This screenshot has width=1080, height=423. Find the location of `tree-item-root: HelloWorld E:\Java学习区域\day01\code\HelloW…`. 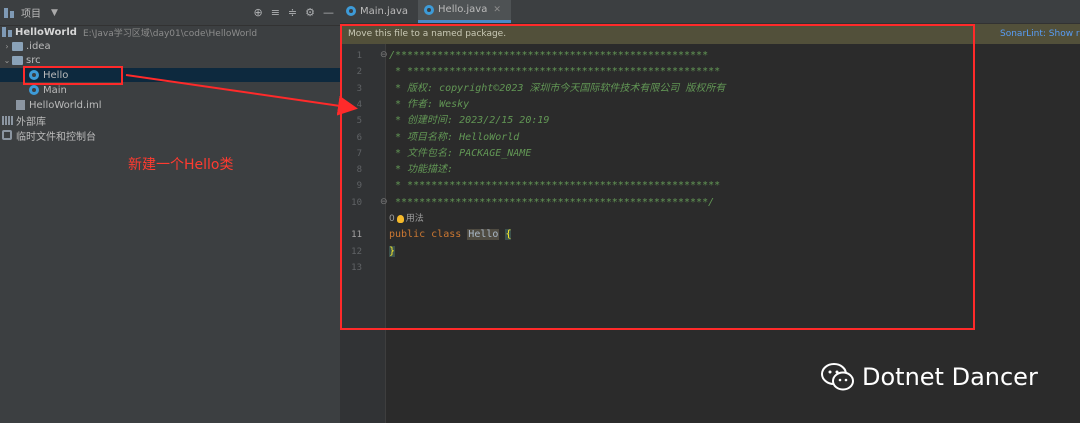

tree-item-root: HelloWorld E:\Java学习区域\day01\code\HelloW… is located at coordinates (170, 32).